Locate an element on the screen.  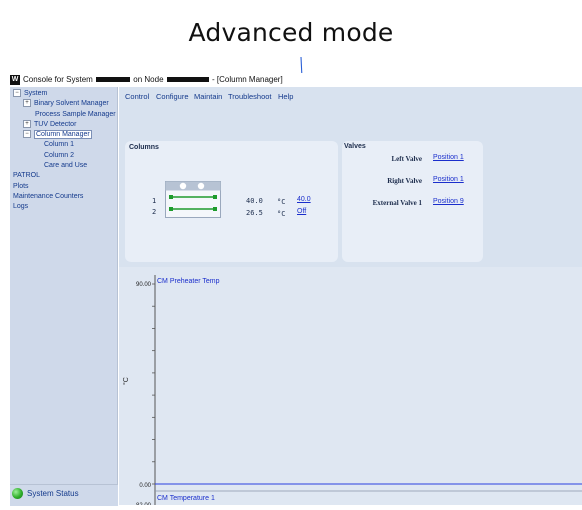
tree-item-system: − System is located at coordinates (63, 94).